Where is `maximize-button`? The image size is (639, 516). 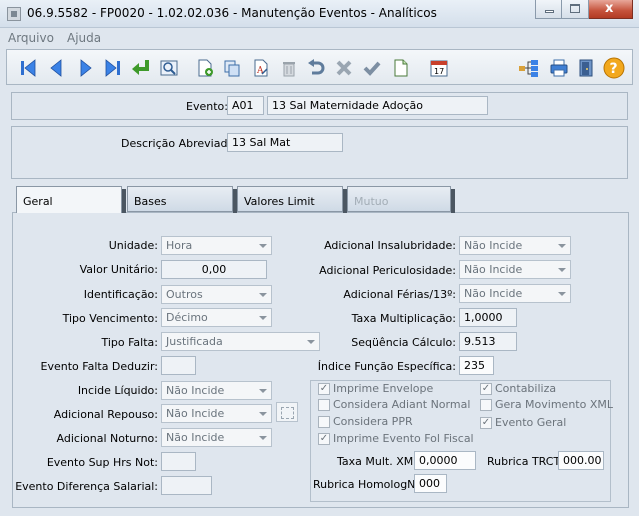 maximize-button is located at coordinates (575, 9).